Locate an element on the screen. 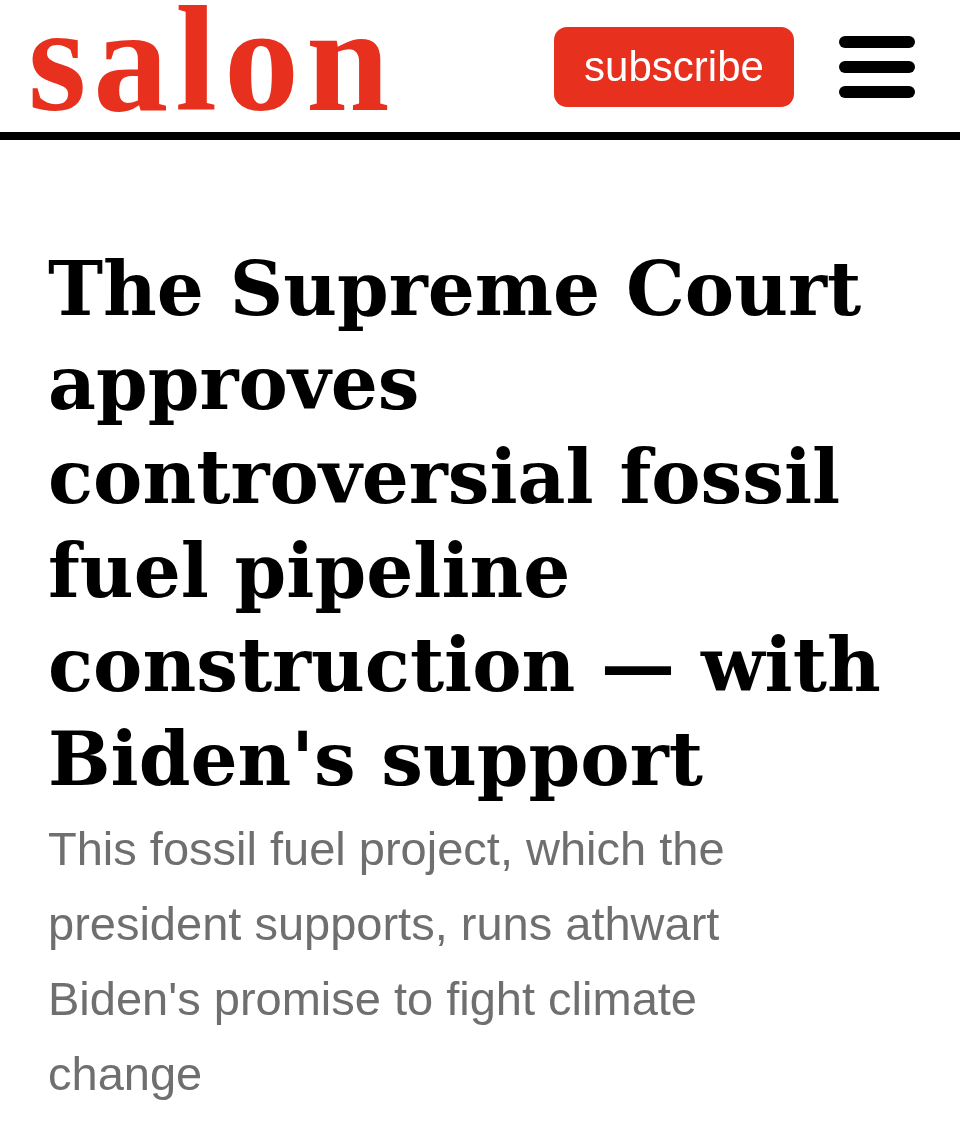 Image resolution: width=960 pixels, height=1135 pixels. menu-icon is located at coordinates (877, 66).